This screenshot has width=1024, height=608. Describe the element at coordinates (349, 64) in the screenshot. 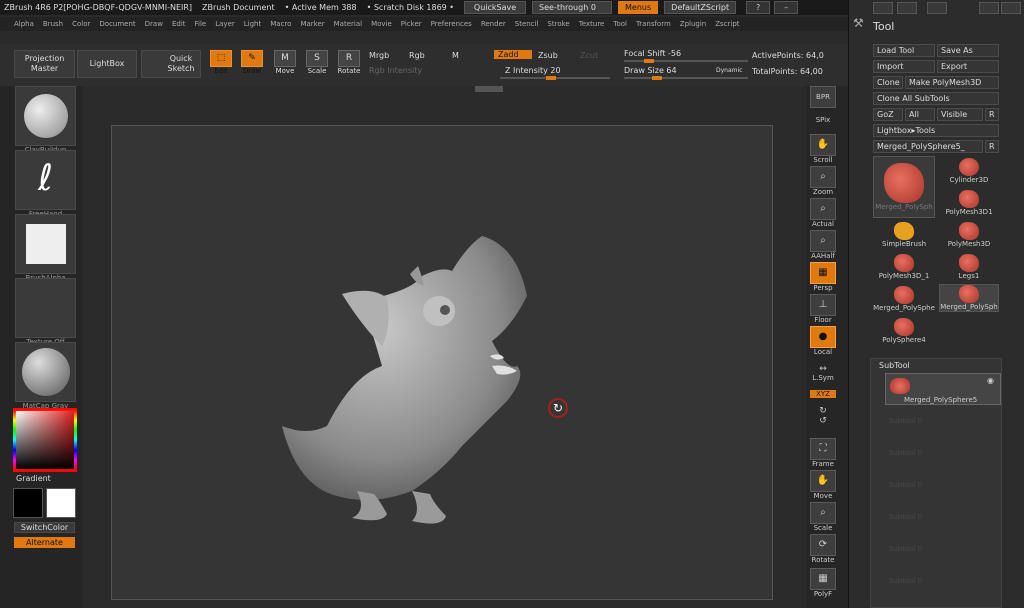

I see `rotate-button: R Rotate` at that location.